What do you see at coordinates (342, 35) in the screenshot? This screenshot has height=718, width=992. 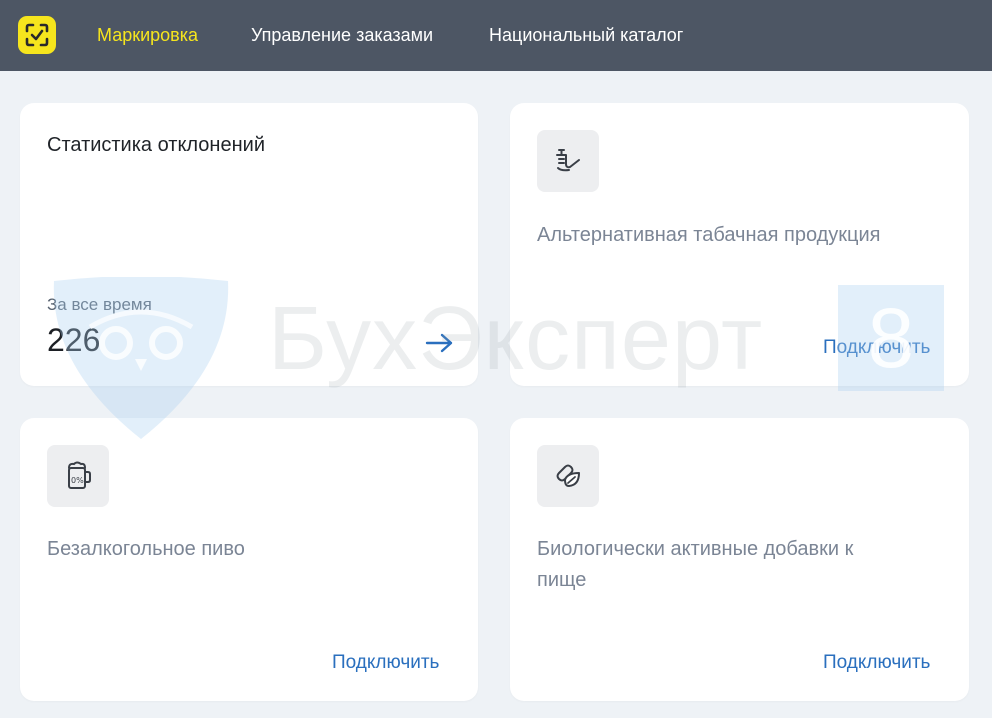 I see `nav-item-order-management: Управление заказами` at bounding box center [342, 35].